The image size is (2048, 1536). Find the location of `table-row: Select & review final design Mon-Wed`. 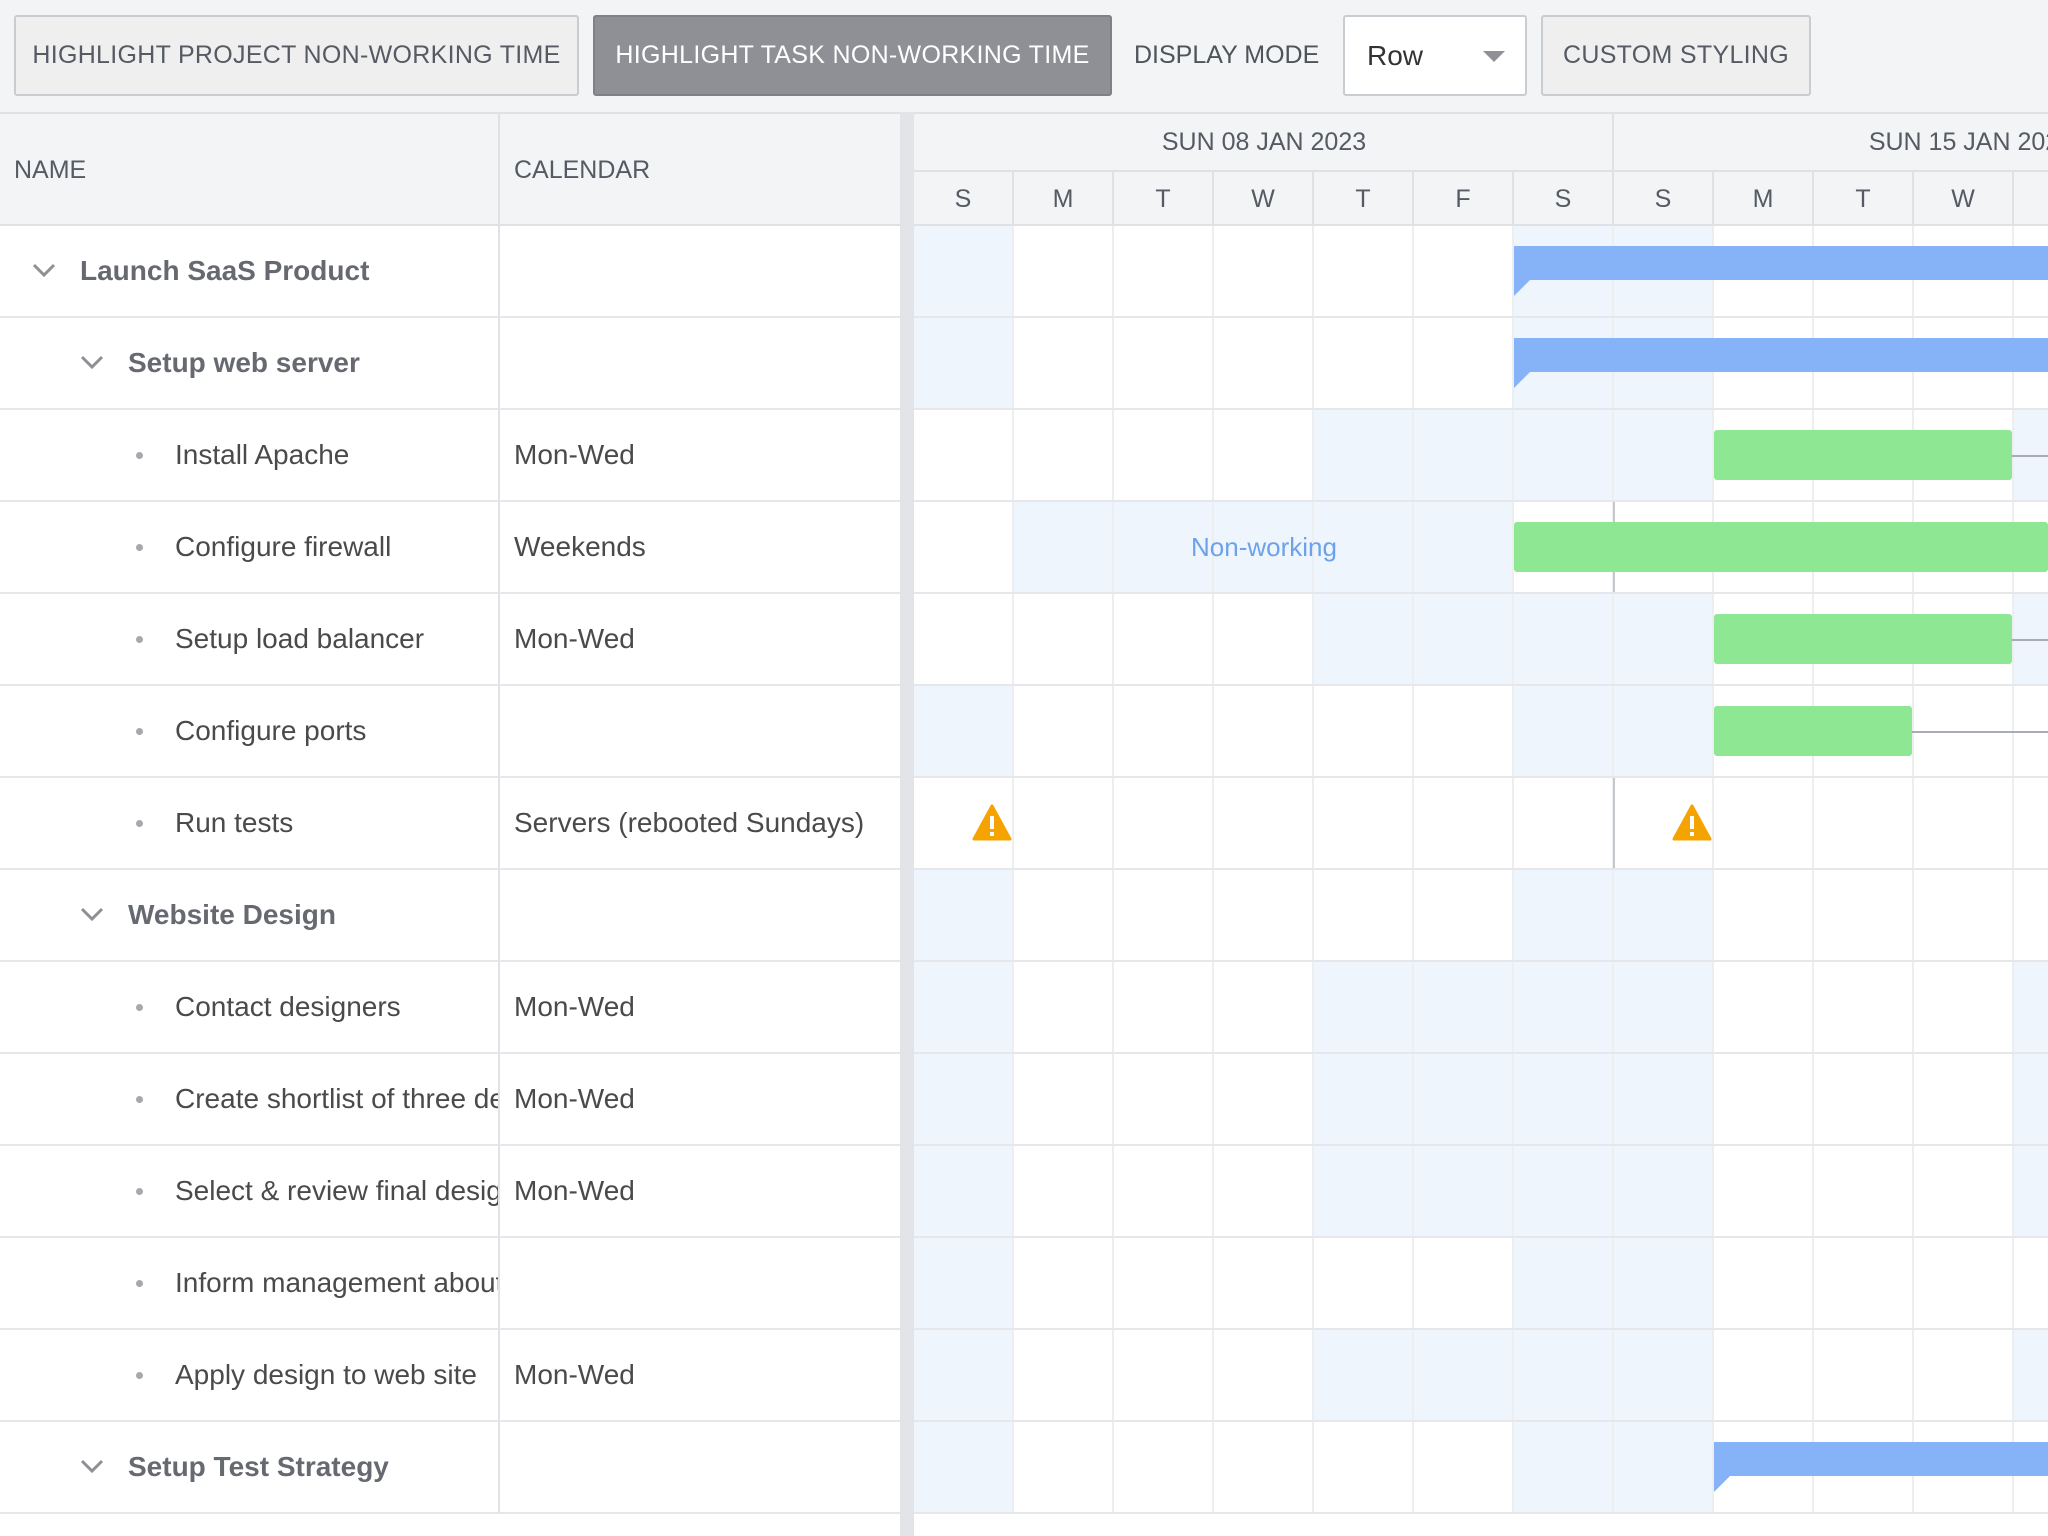

table-row: Select & review final design Mon-Wed is located at coordinates (1024, 1192).